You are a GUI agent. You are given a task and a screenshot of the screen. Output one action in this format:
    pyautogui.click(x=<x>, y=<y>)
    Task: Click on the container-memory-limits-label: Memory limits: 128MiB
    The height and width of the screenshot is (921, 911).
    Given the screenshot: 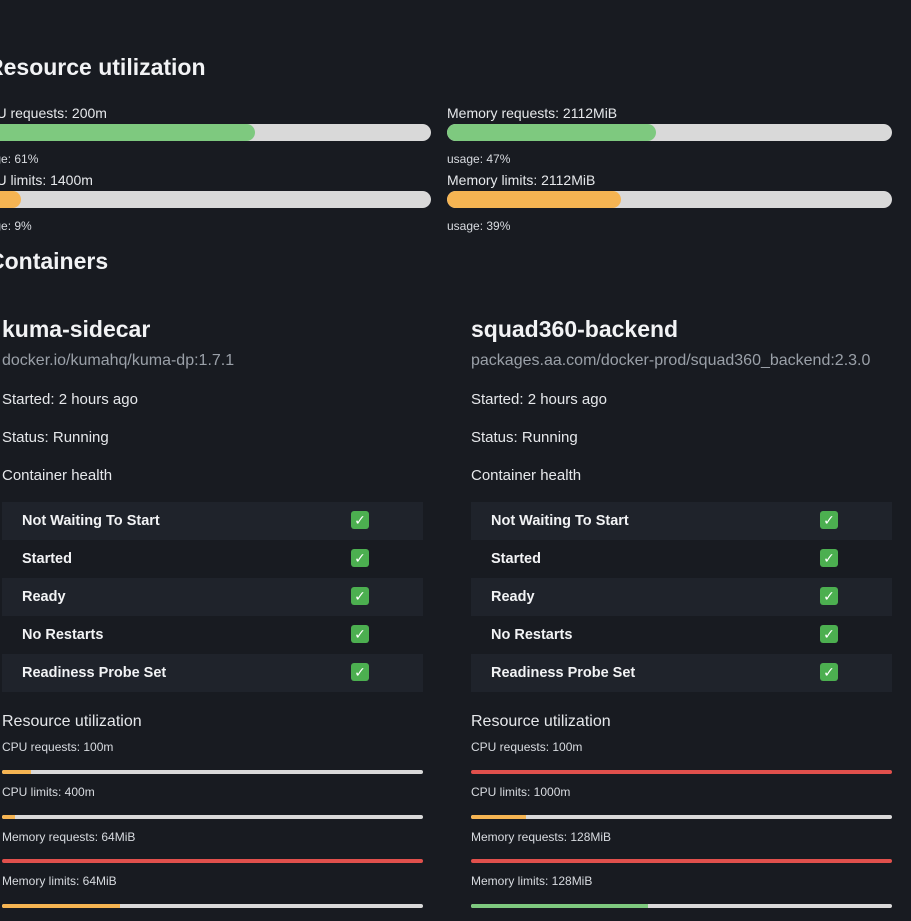 What is the action you would take?
    pyautogui.click(x=532, y=881)
    